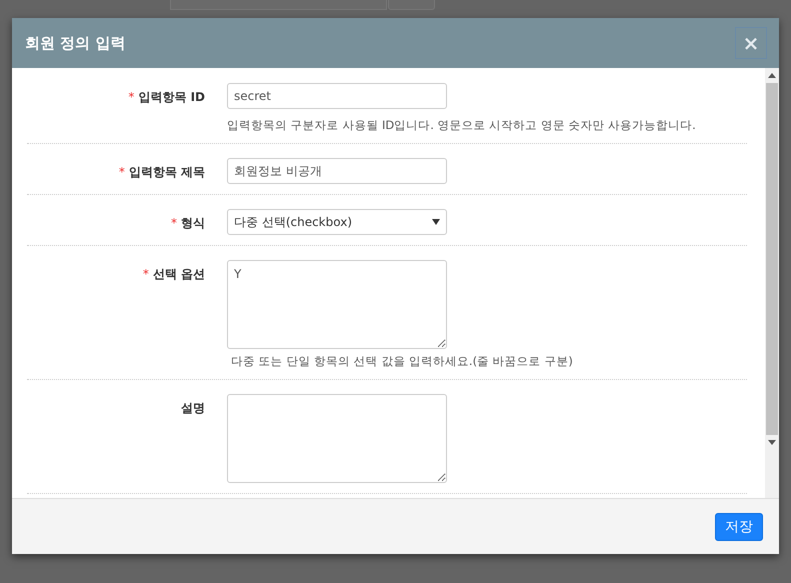  Describe the element at coordinates (337, 96) in the screenshot. I see `input-field: secret` at that location.